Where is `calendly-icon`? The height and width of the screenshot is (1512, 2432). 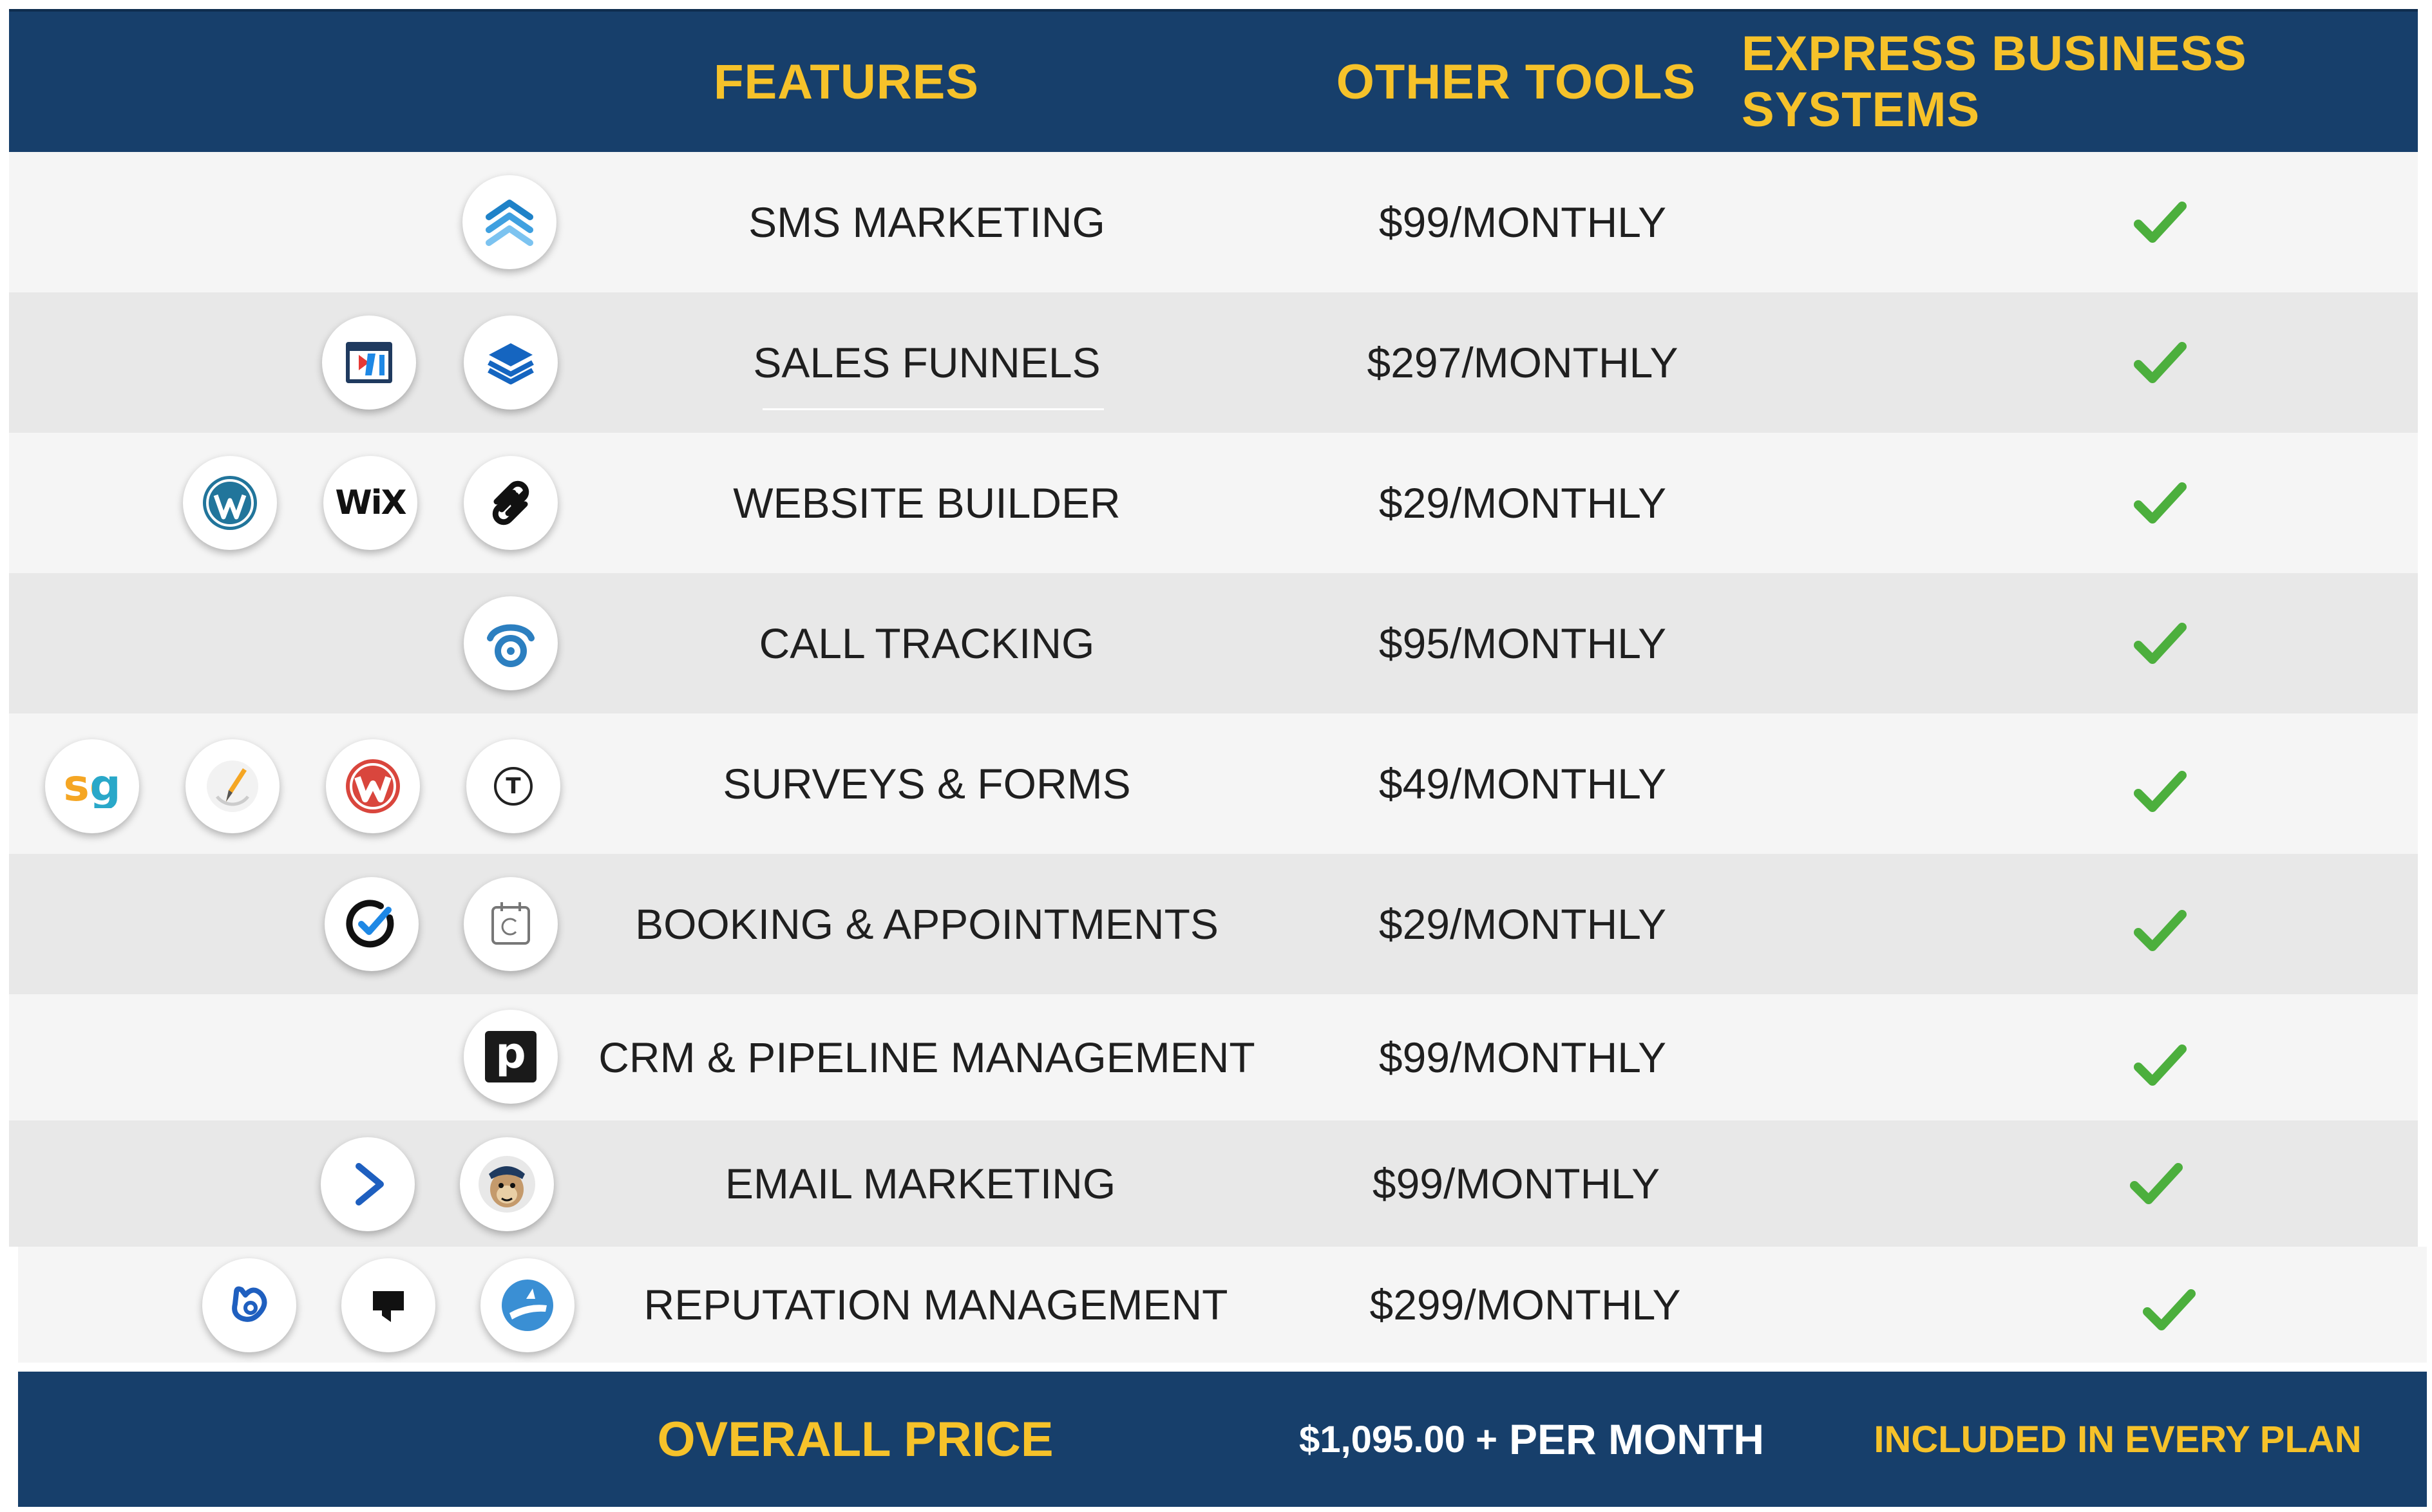
calendly-icon is located at coordinates (511, 924).